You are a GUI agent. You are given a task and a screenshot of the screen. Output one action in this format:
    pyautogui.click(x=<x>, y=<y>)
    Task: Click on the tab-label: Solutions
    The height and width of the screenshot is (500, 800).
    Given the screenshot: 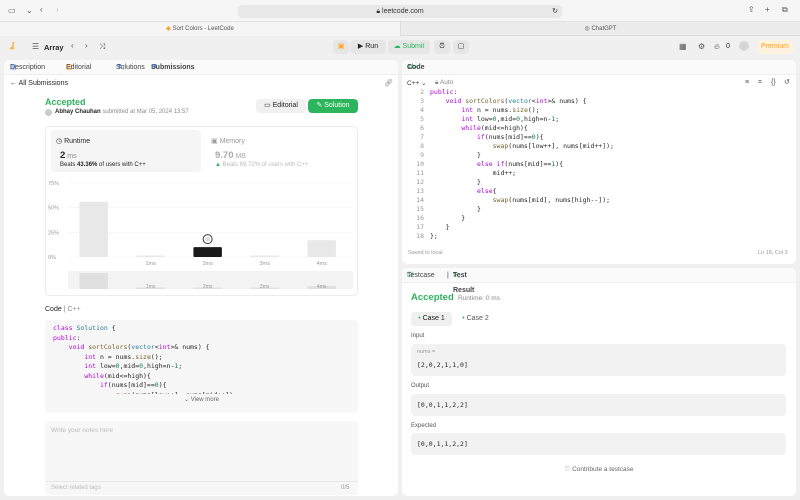 What is the action you would take?
    pyautogui.click(x=130, y=67)
    